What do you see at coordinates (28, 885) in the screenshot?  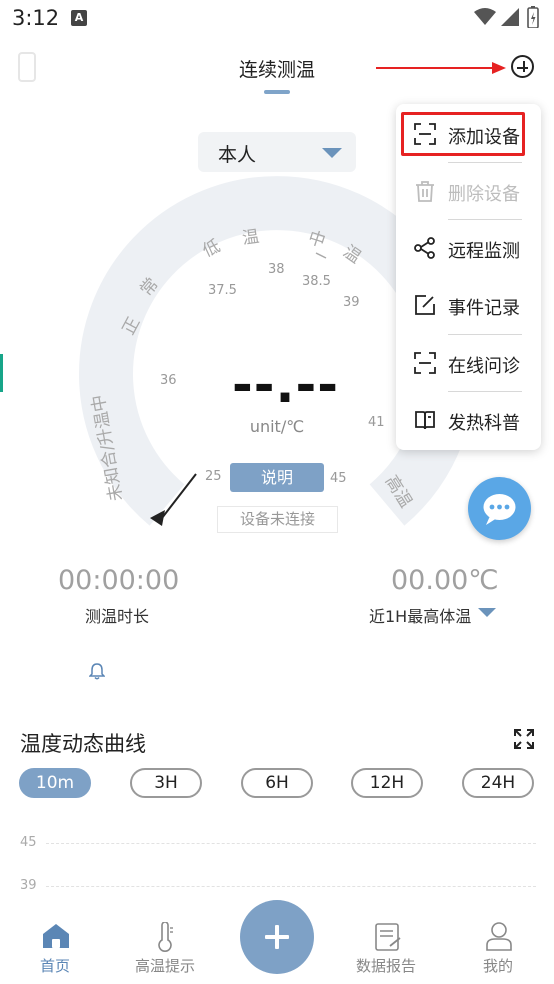 I see `grid-label: 39` at bounding box center [28, 885].